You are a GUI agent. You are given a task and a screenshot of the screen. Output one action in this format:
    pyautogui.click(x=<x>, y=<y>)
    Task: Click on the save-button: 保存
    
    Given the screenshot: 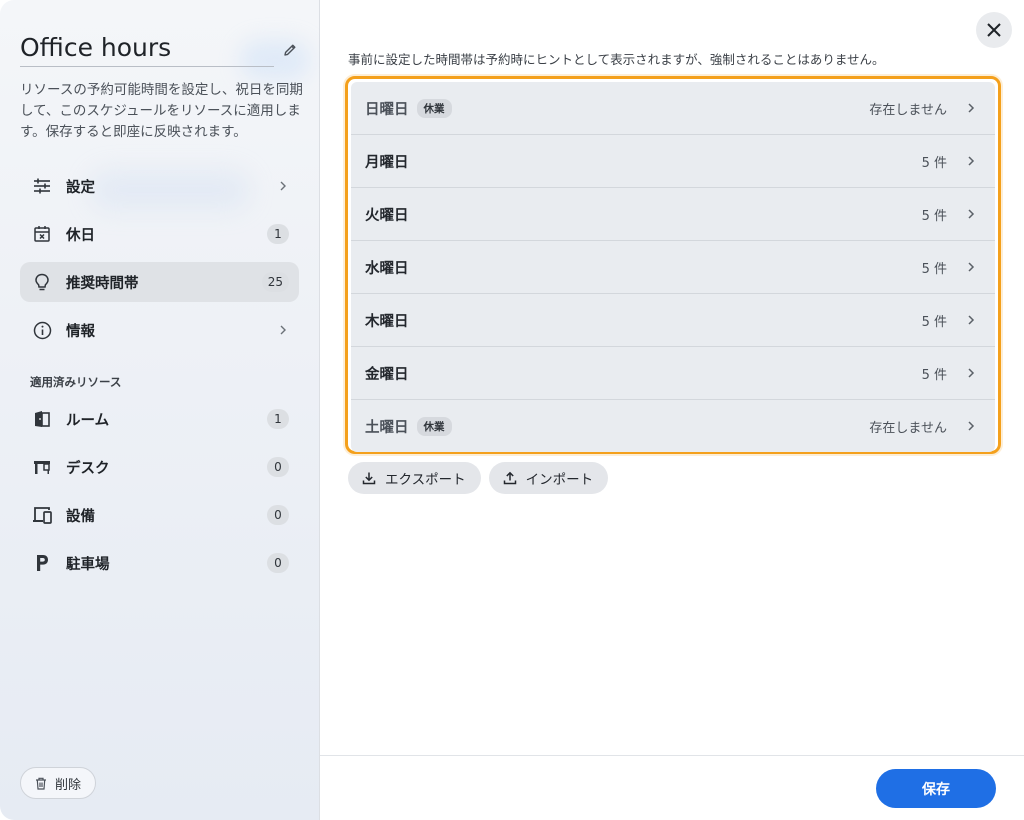 What is the action you would take?
    pyautogui.click(x=936, y=788)
    